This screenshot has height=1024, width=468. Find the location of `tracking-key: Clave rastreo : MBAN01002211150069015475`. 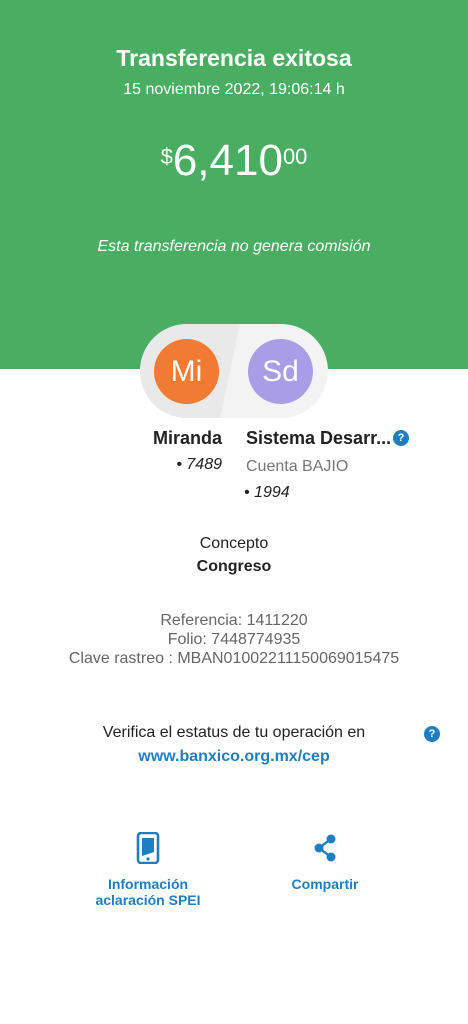

tracking-key: Clave rastreo : MBAN01002211150069015475 is located at coordinates (234, 658).